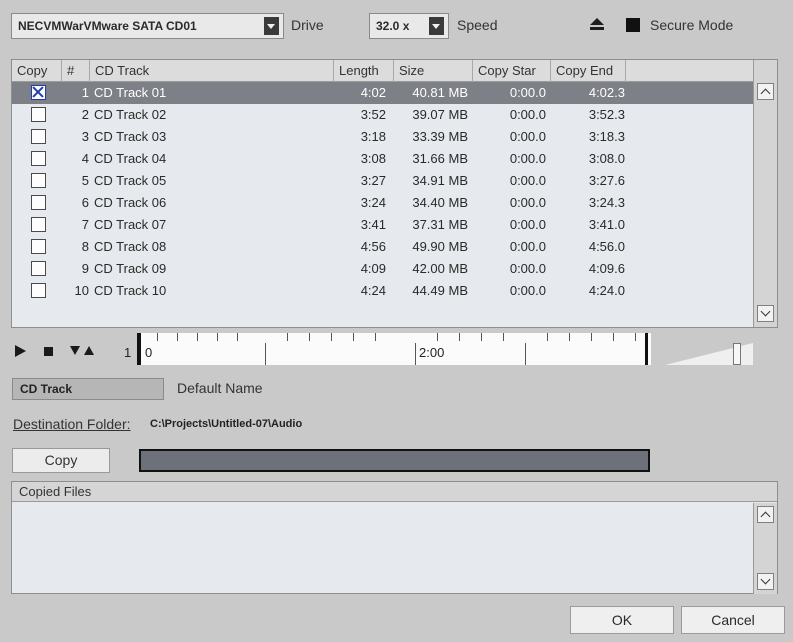  Describe the element at coordinates (373, 224) in the screenshot. I see `track-length: 3:41` at that location.